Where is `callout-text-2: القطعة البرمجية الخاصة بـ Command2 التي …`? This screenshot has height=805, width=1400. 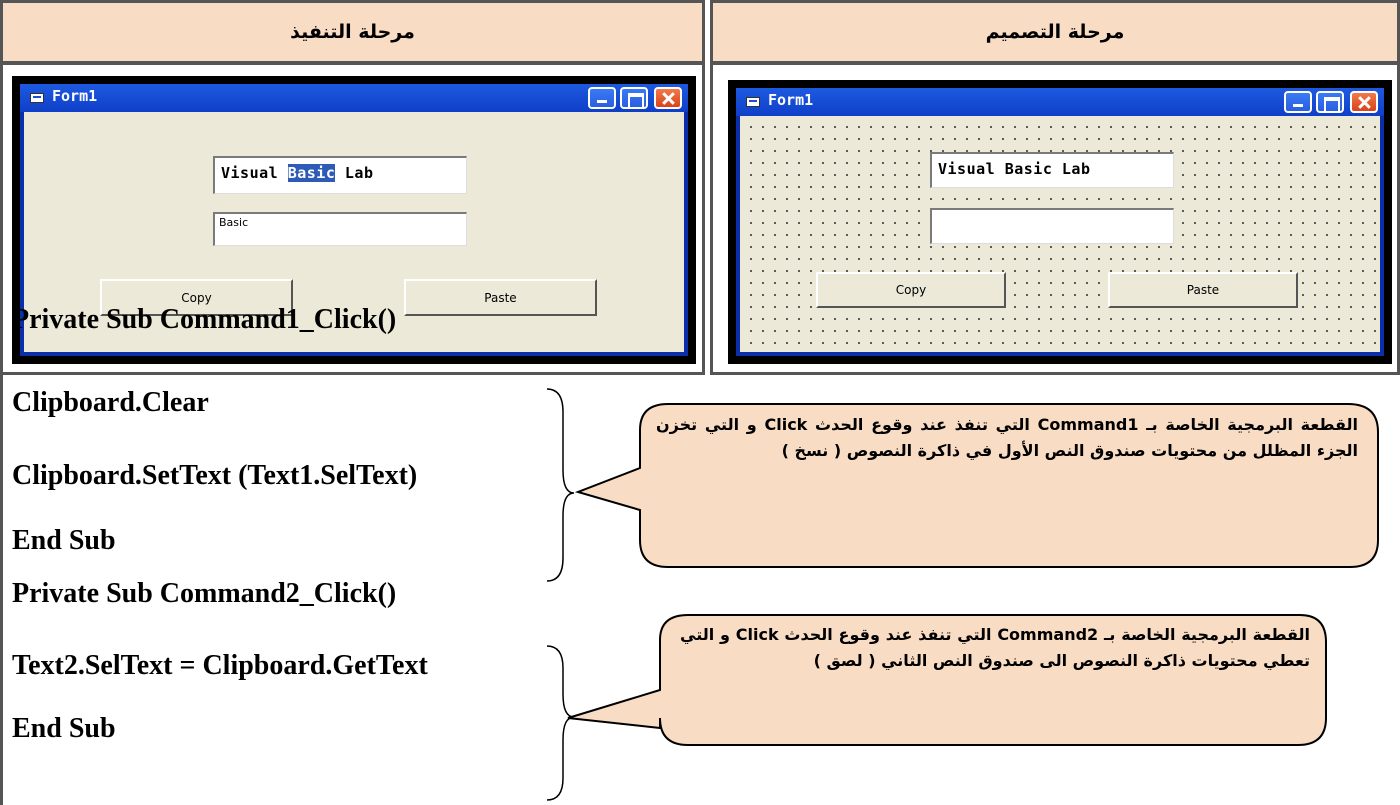
callout-text-2: القطعة البرمجية الخاصة بـ Command2 التي … is located at coordinates (995, 647).